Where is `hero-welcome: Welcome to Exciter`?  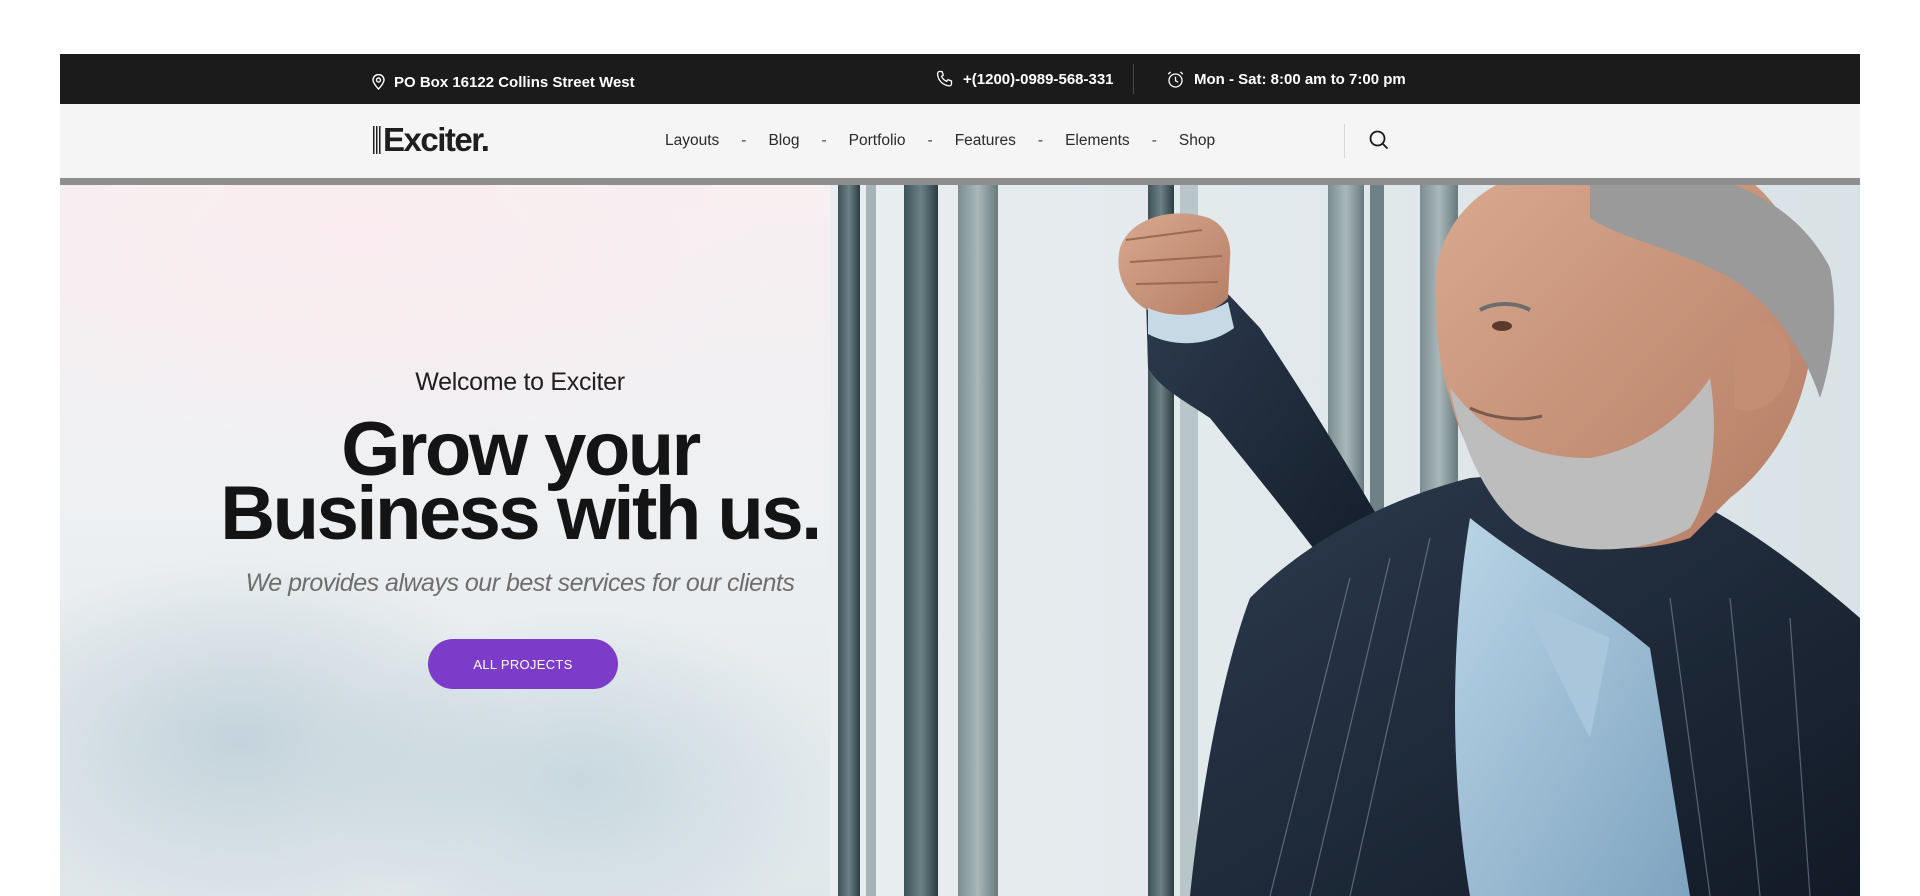
hero-welcome: Welcome to Exciter is located at coordinates (520, 382).